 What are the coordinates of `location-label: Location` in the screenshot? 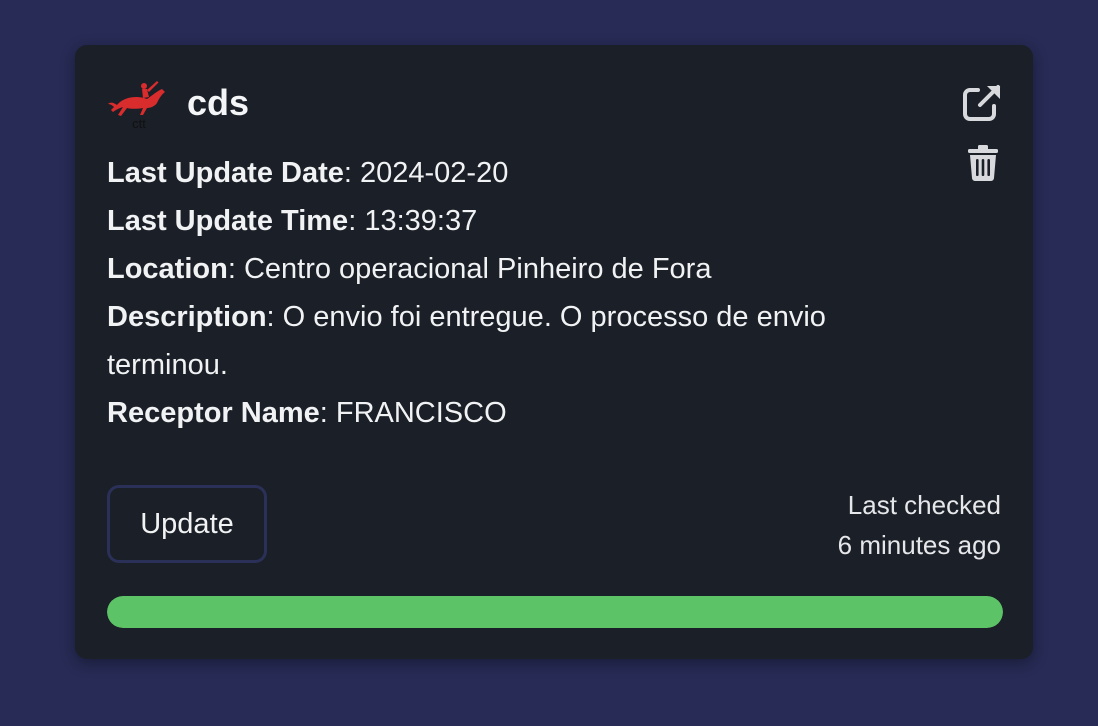 It's located at (167, 269).